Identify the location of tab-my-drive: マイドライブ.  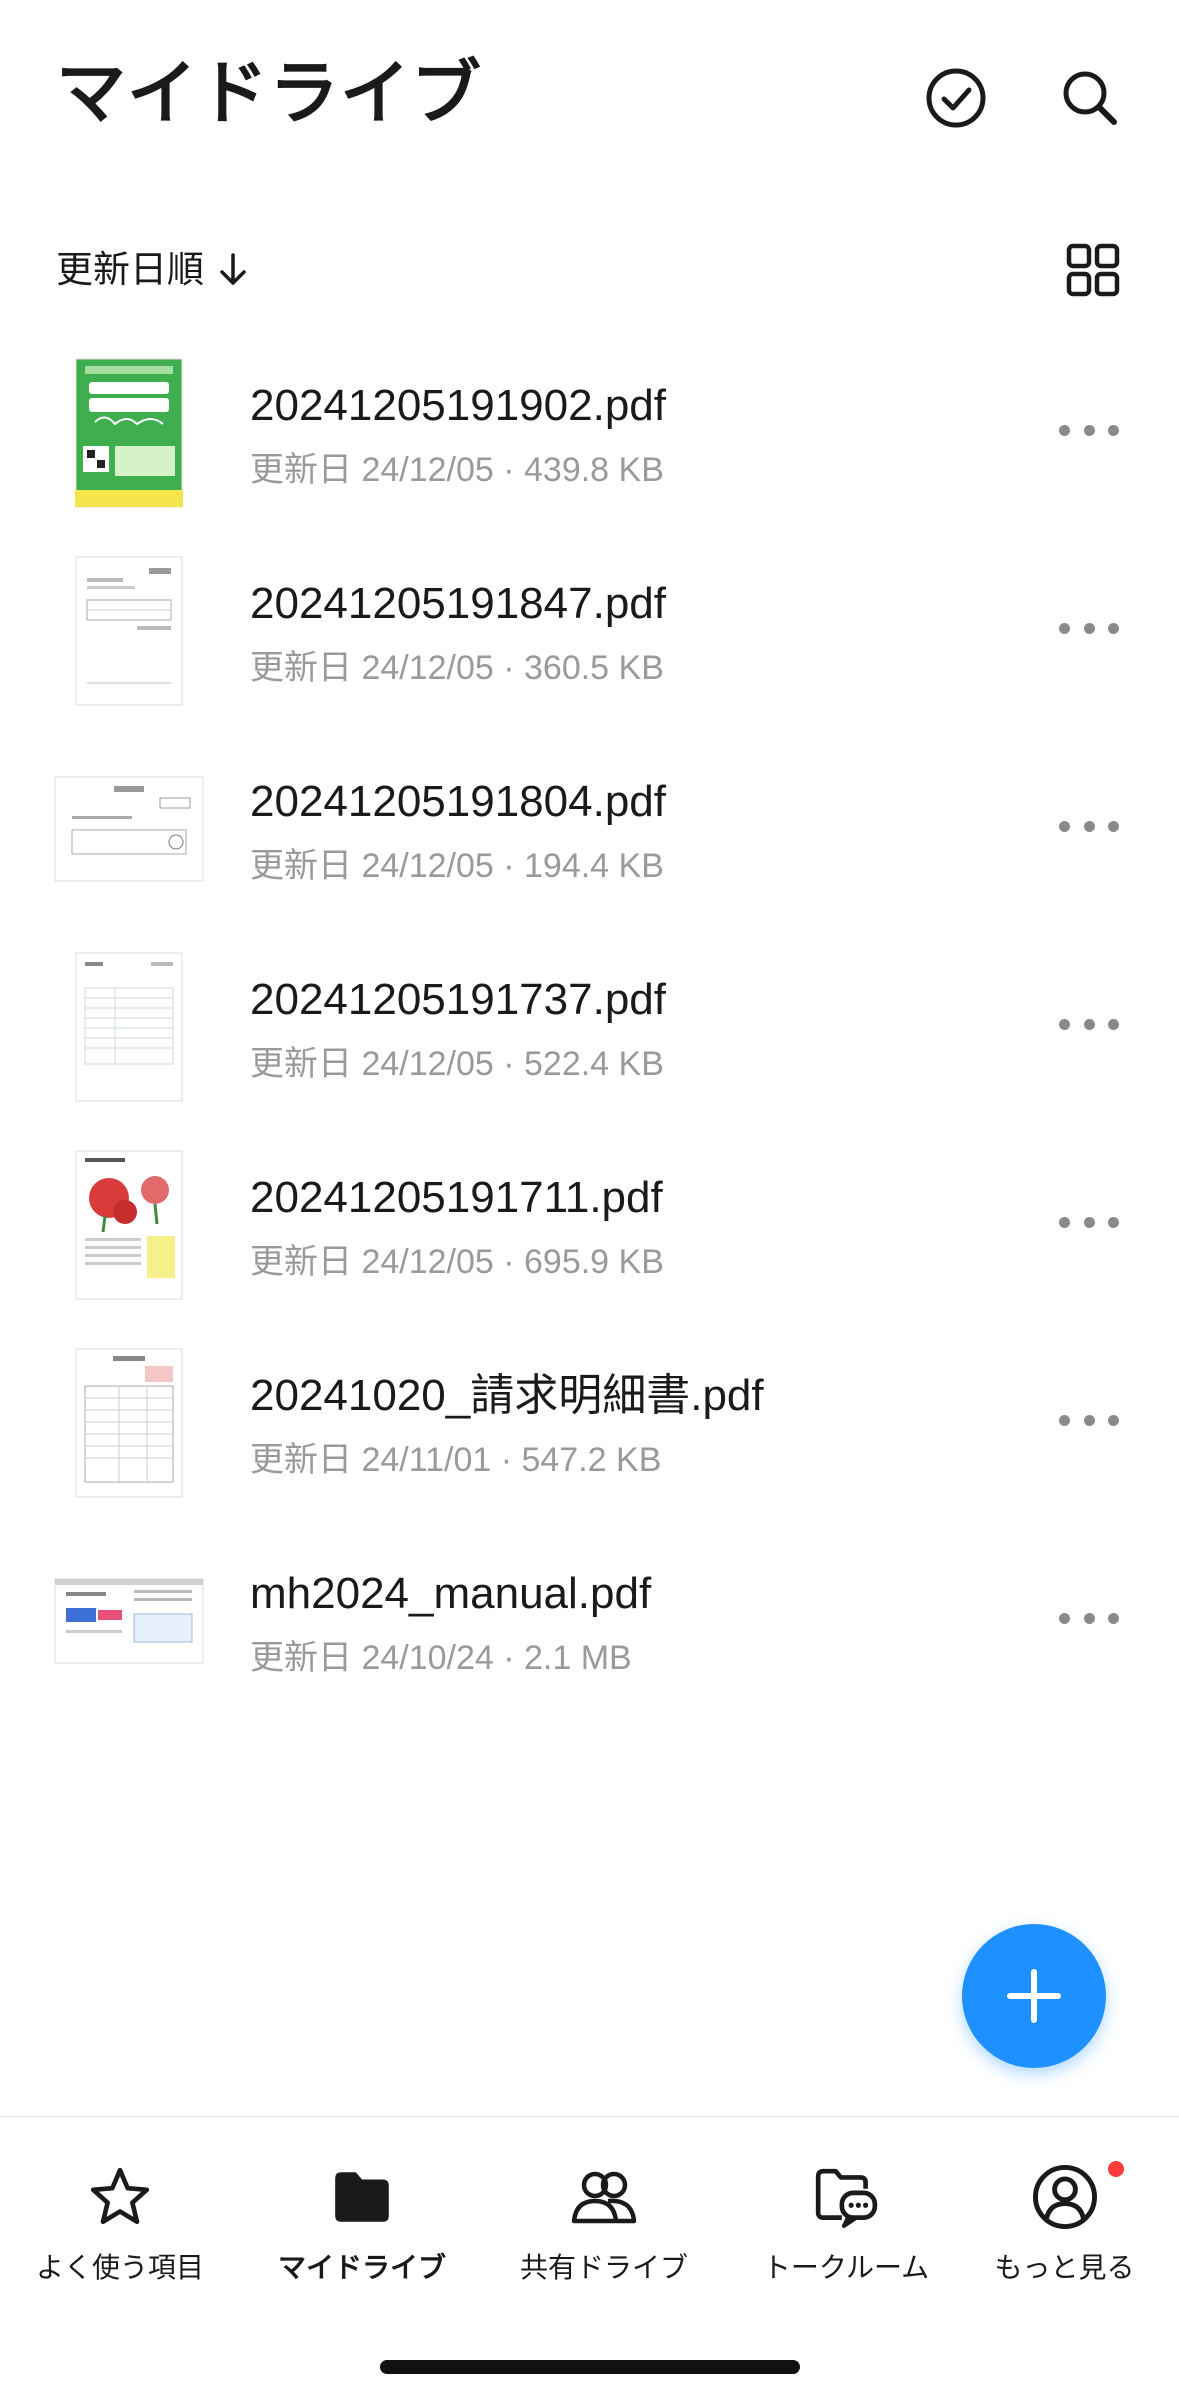
(362, 2222).